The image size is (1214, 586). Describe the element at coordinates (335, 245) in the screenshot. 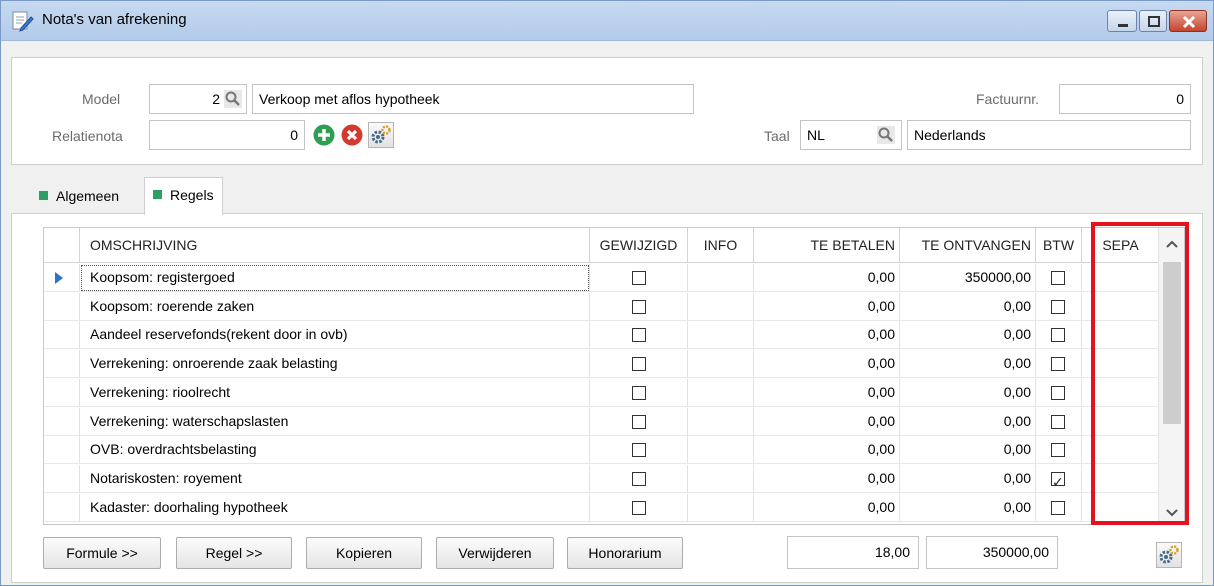

I see `column-header-omschrijving: OMSCHRIJVING` at that location.